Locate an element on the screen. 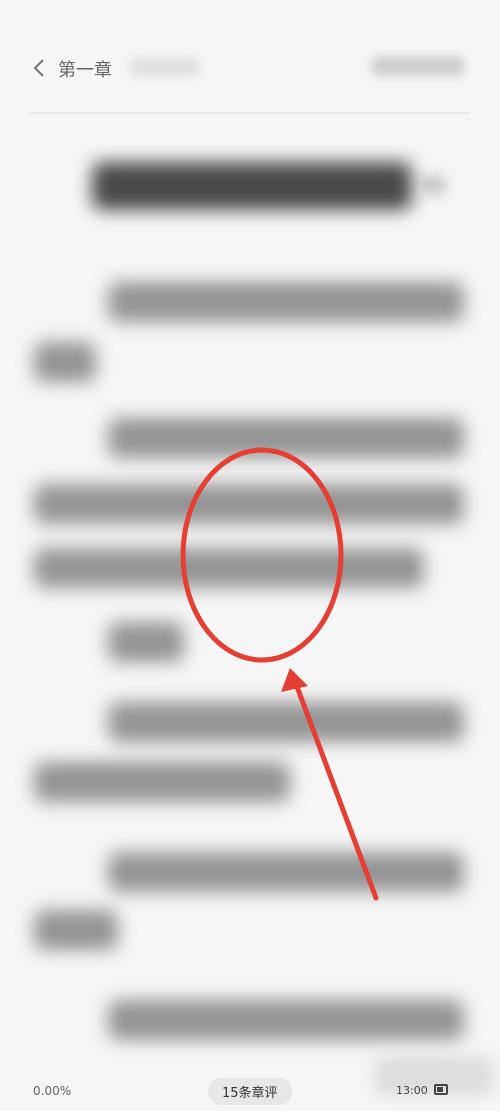  annotation-arrow-shaft is located at coordinates (336, 791).